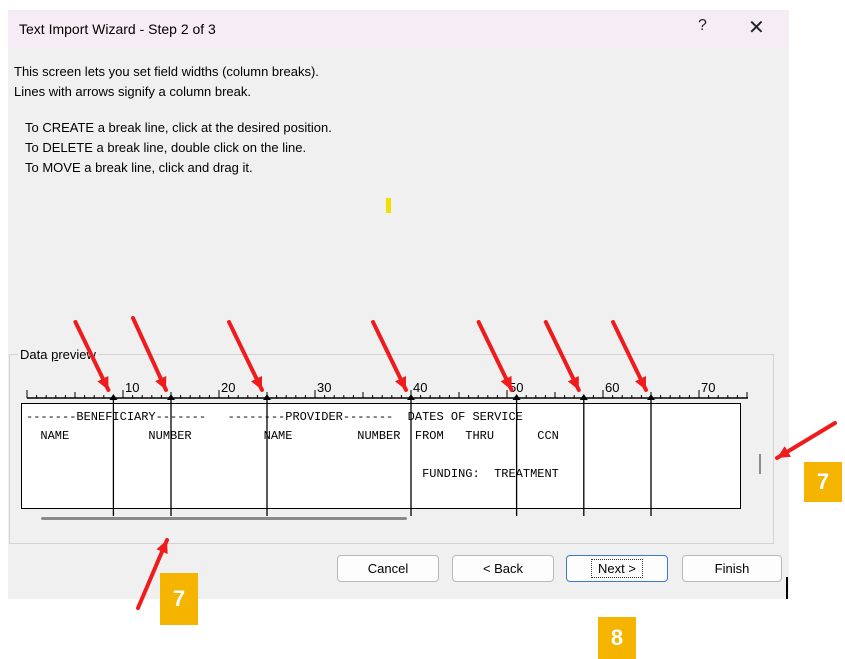 This screenshot has height=659, width=845. I want to click on annotation-badge-8: 8, so click(617, 638).